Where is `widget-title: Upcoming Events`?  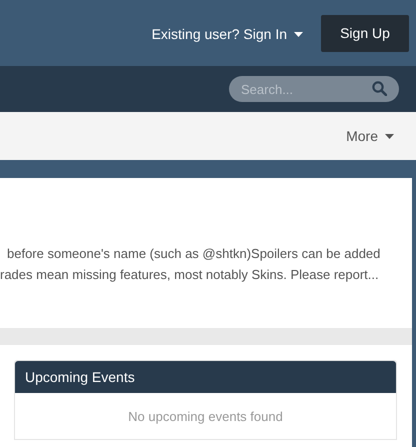
widget-title: Upcoming Events is located at coordinates (205, 377).